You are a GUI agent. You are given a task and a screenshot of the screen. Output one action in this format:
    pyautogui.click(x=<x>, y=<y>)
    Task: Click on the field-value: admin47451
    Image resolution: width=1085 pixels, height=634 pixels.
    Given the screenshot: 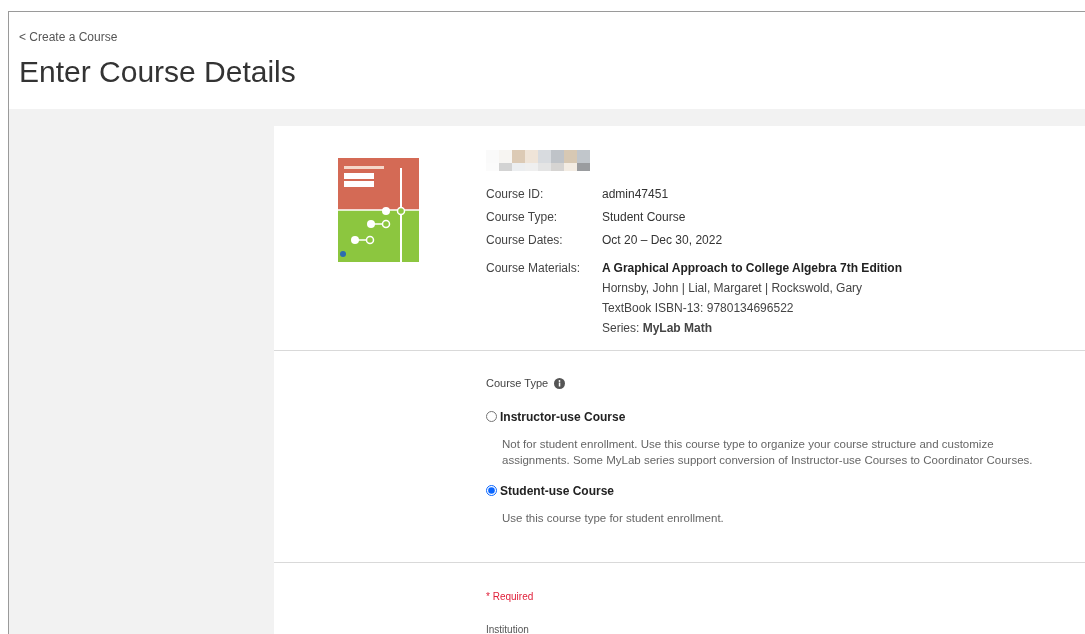 What is the action you would take?
    pyautogui.click(x=635, y=194)
    